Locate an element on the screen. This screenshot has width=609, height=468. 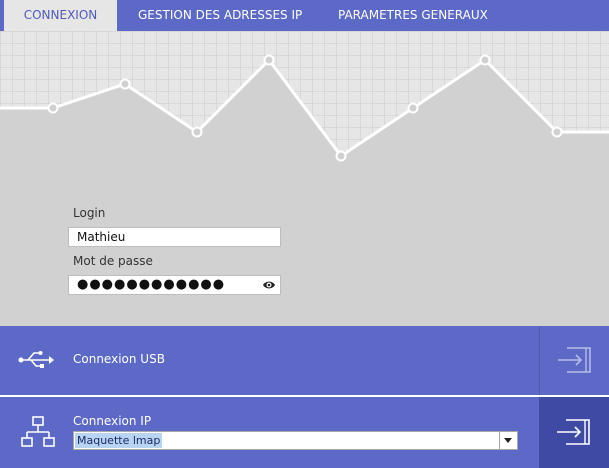
show-password-icon is located at coordinates (269, 285).